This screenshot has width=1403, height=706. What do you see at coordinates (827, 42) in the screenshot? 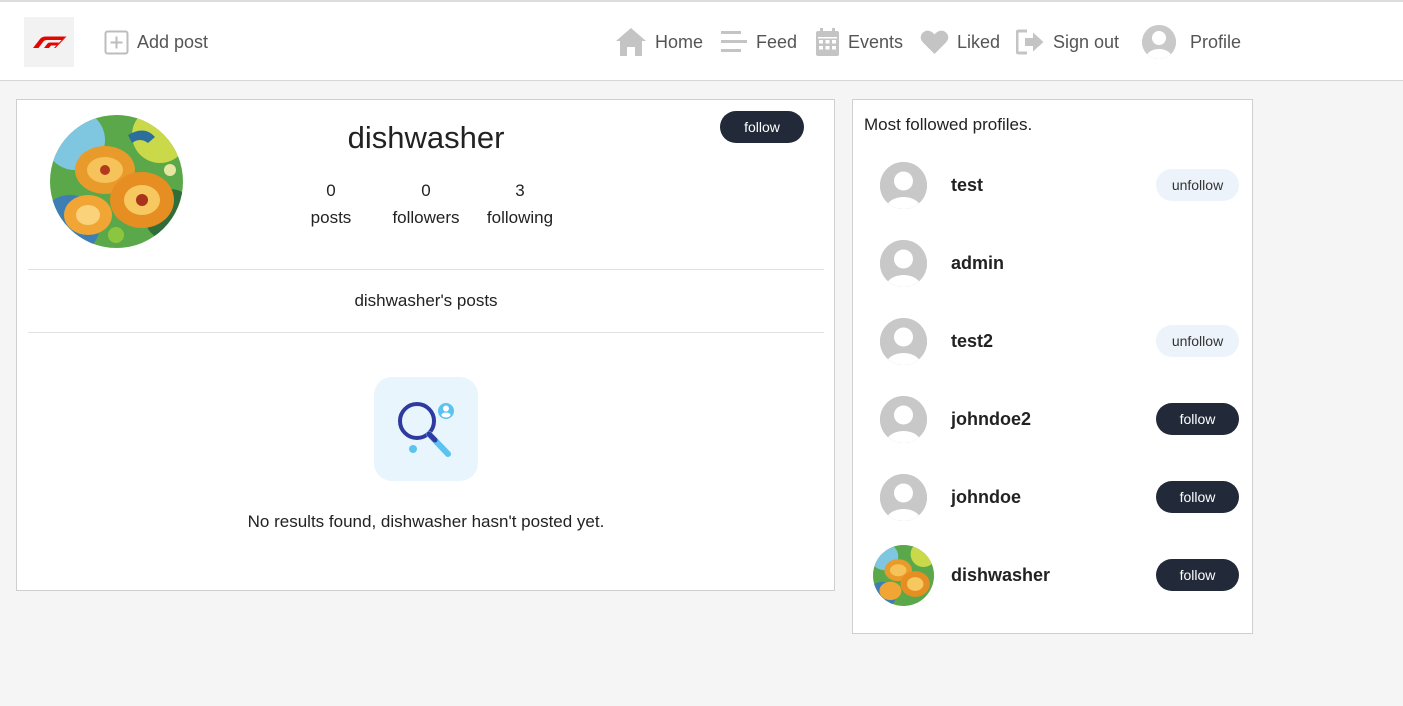
I see `calendar-icon` at bounding box center [827, 42].